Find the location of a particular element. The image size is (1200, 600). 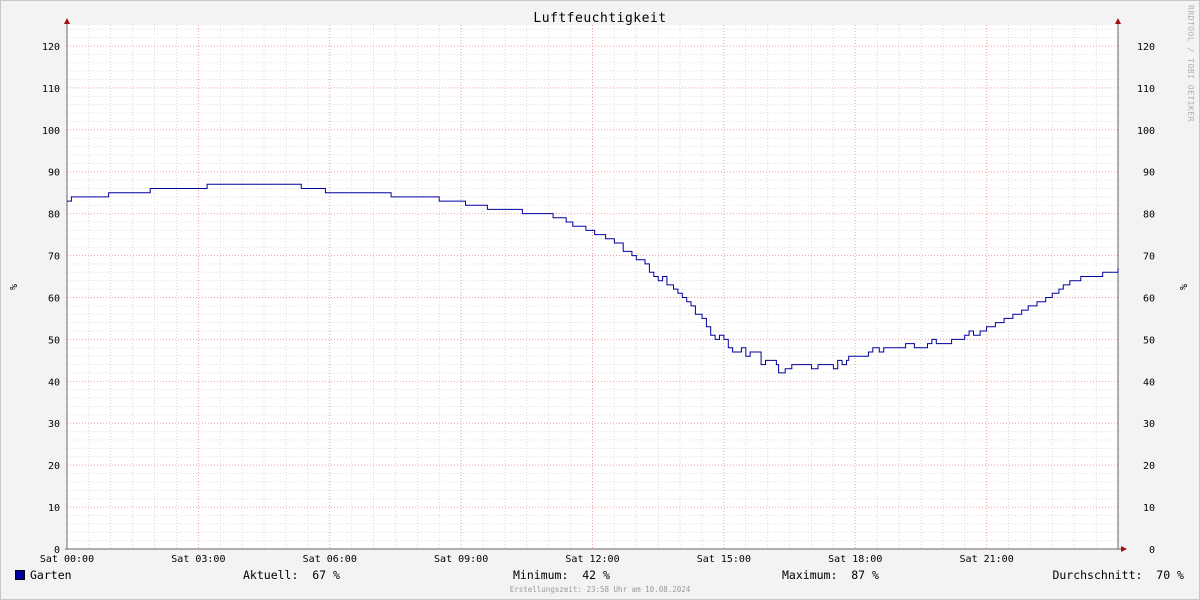

y-tick-label-right: 80 is located at coordinates (1149, 215).